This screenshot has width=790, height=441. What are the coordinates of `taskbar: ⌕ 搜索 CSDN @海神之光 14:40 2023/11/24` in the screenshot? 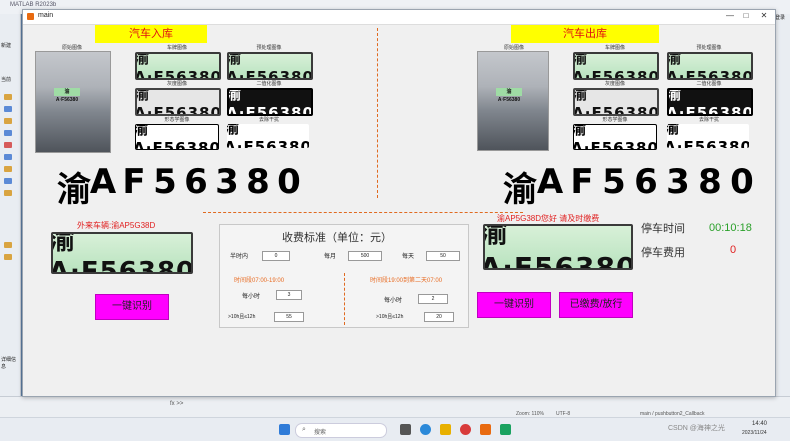 It's located at (395, 429).